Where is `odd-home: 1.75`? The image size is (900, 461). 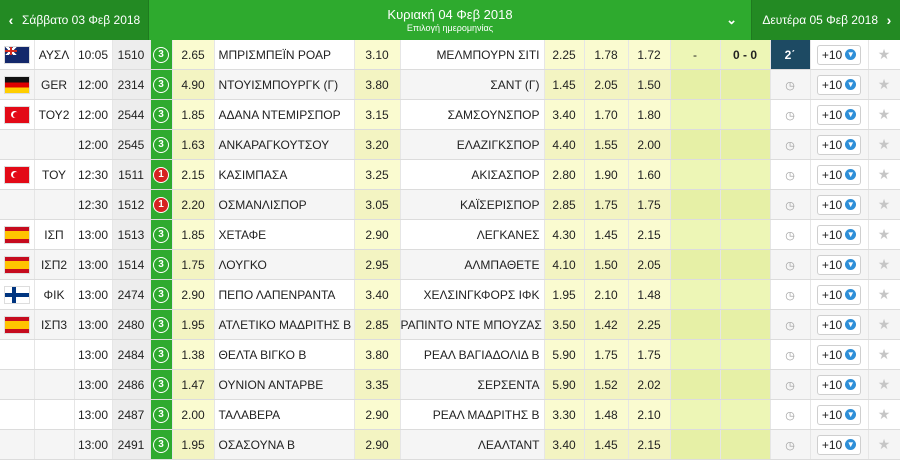
odd-home: 1.75 is located at coordinates (193, 264).